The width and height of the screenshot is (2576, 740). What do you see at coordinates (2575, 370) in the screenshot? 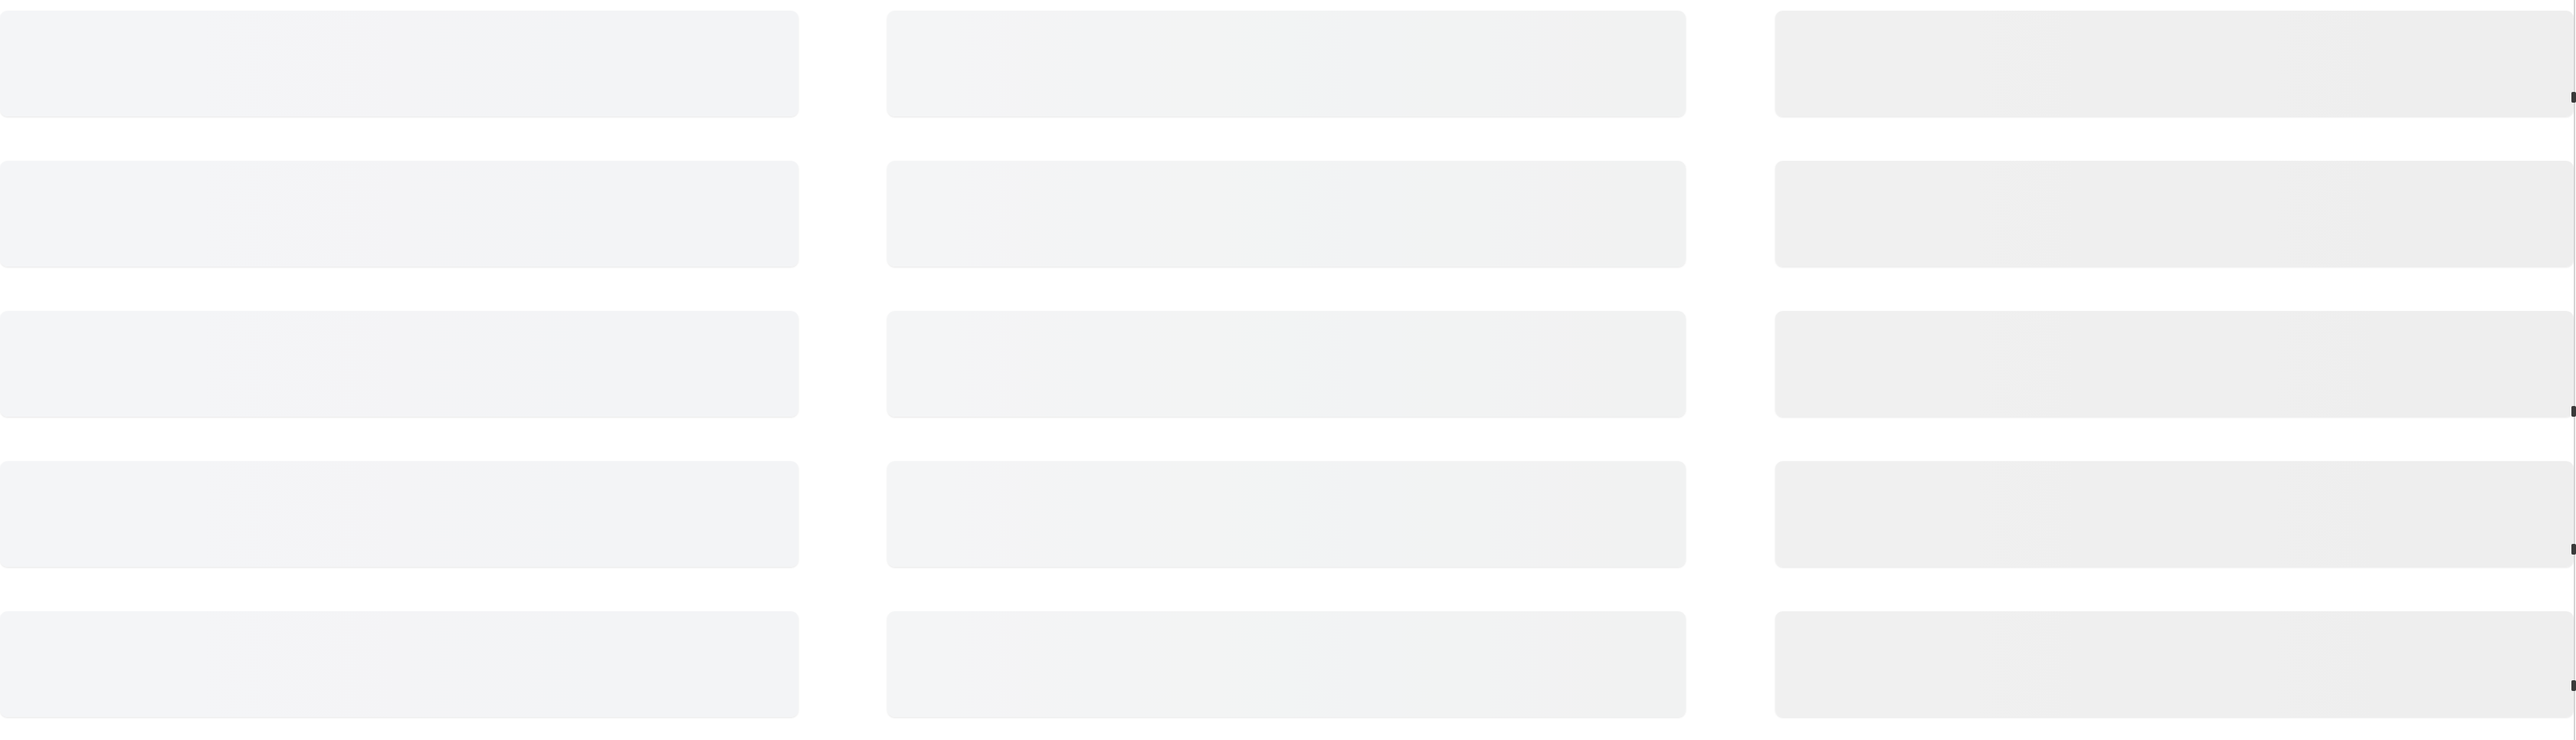
I see `right-edge-divider` at bounding box center [2575, 370].